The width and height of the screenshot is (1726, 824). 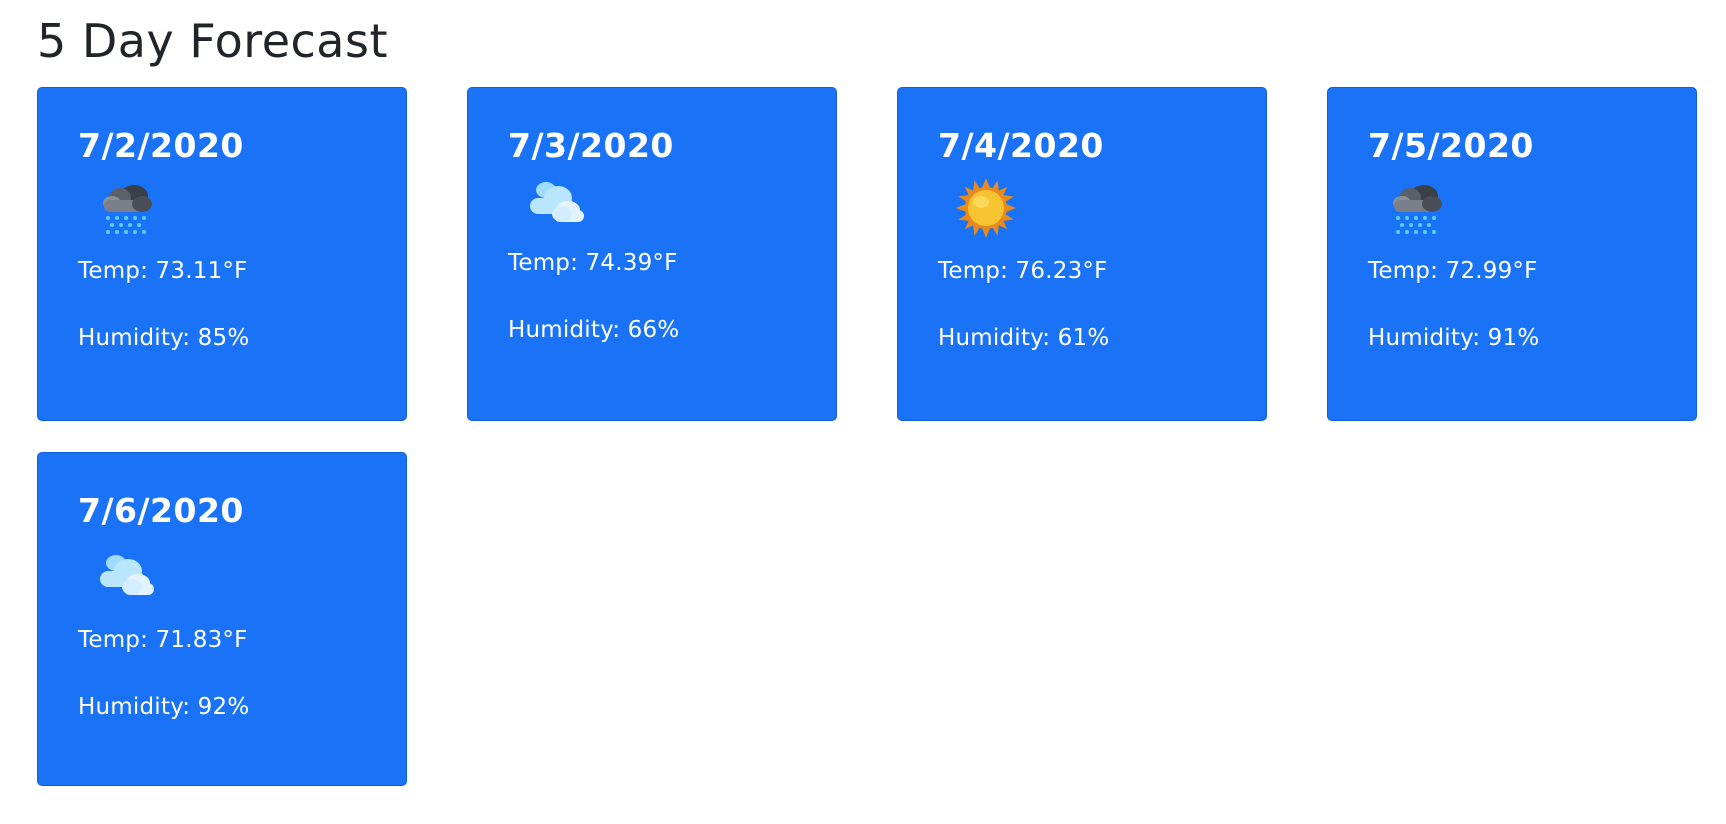 I want to click on forecast-card: 7/6/2020 Temp: 71.83°F Humidity: 92%, so click(x=222, y=619).